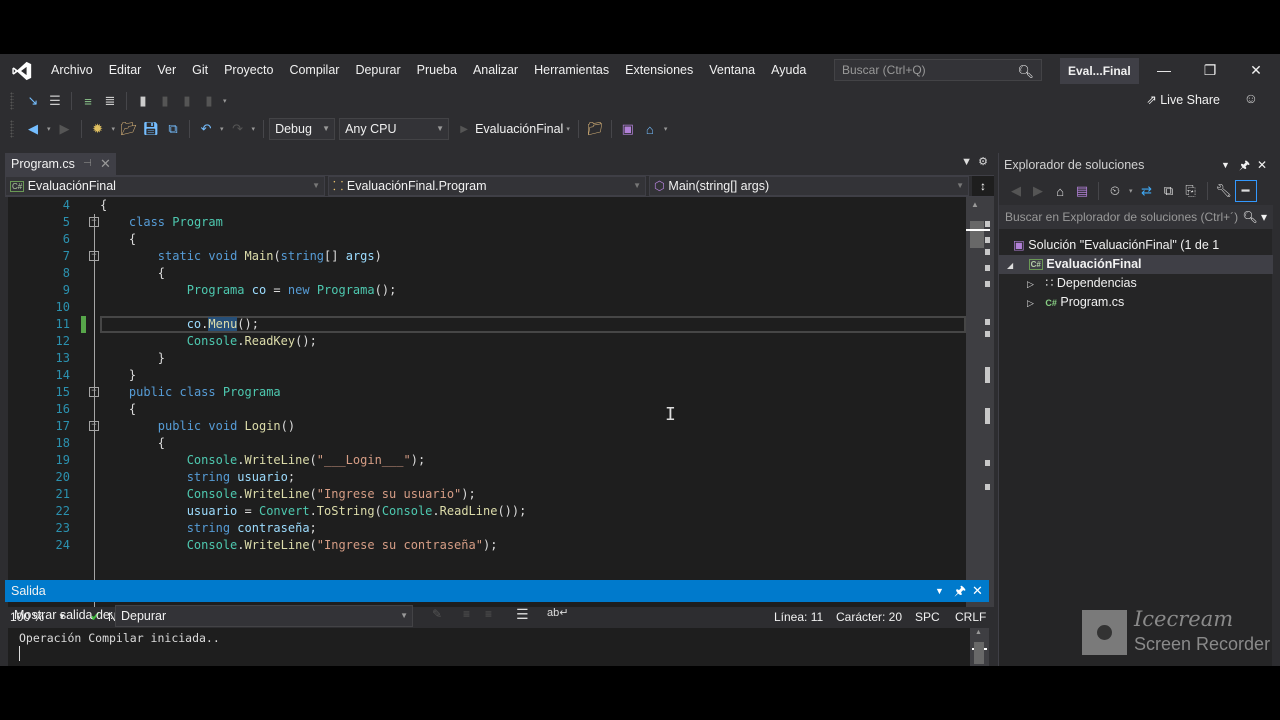 The width and height of the screenshot is (1280, 720). Describe the element at coordinates (568, 129) in the screenshot. I see `start-target-dropdown-icon: ▾` at that location.